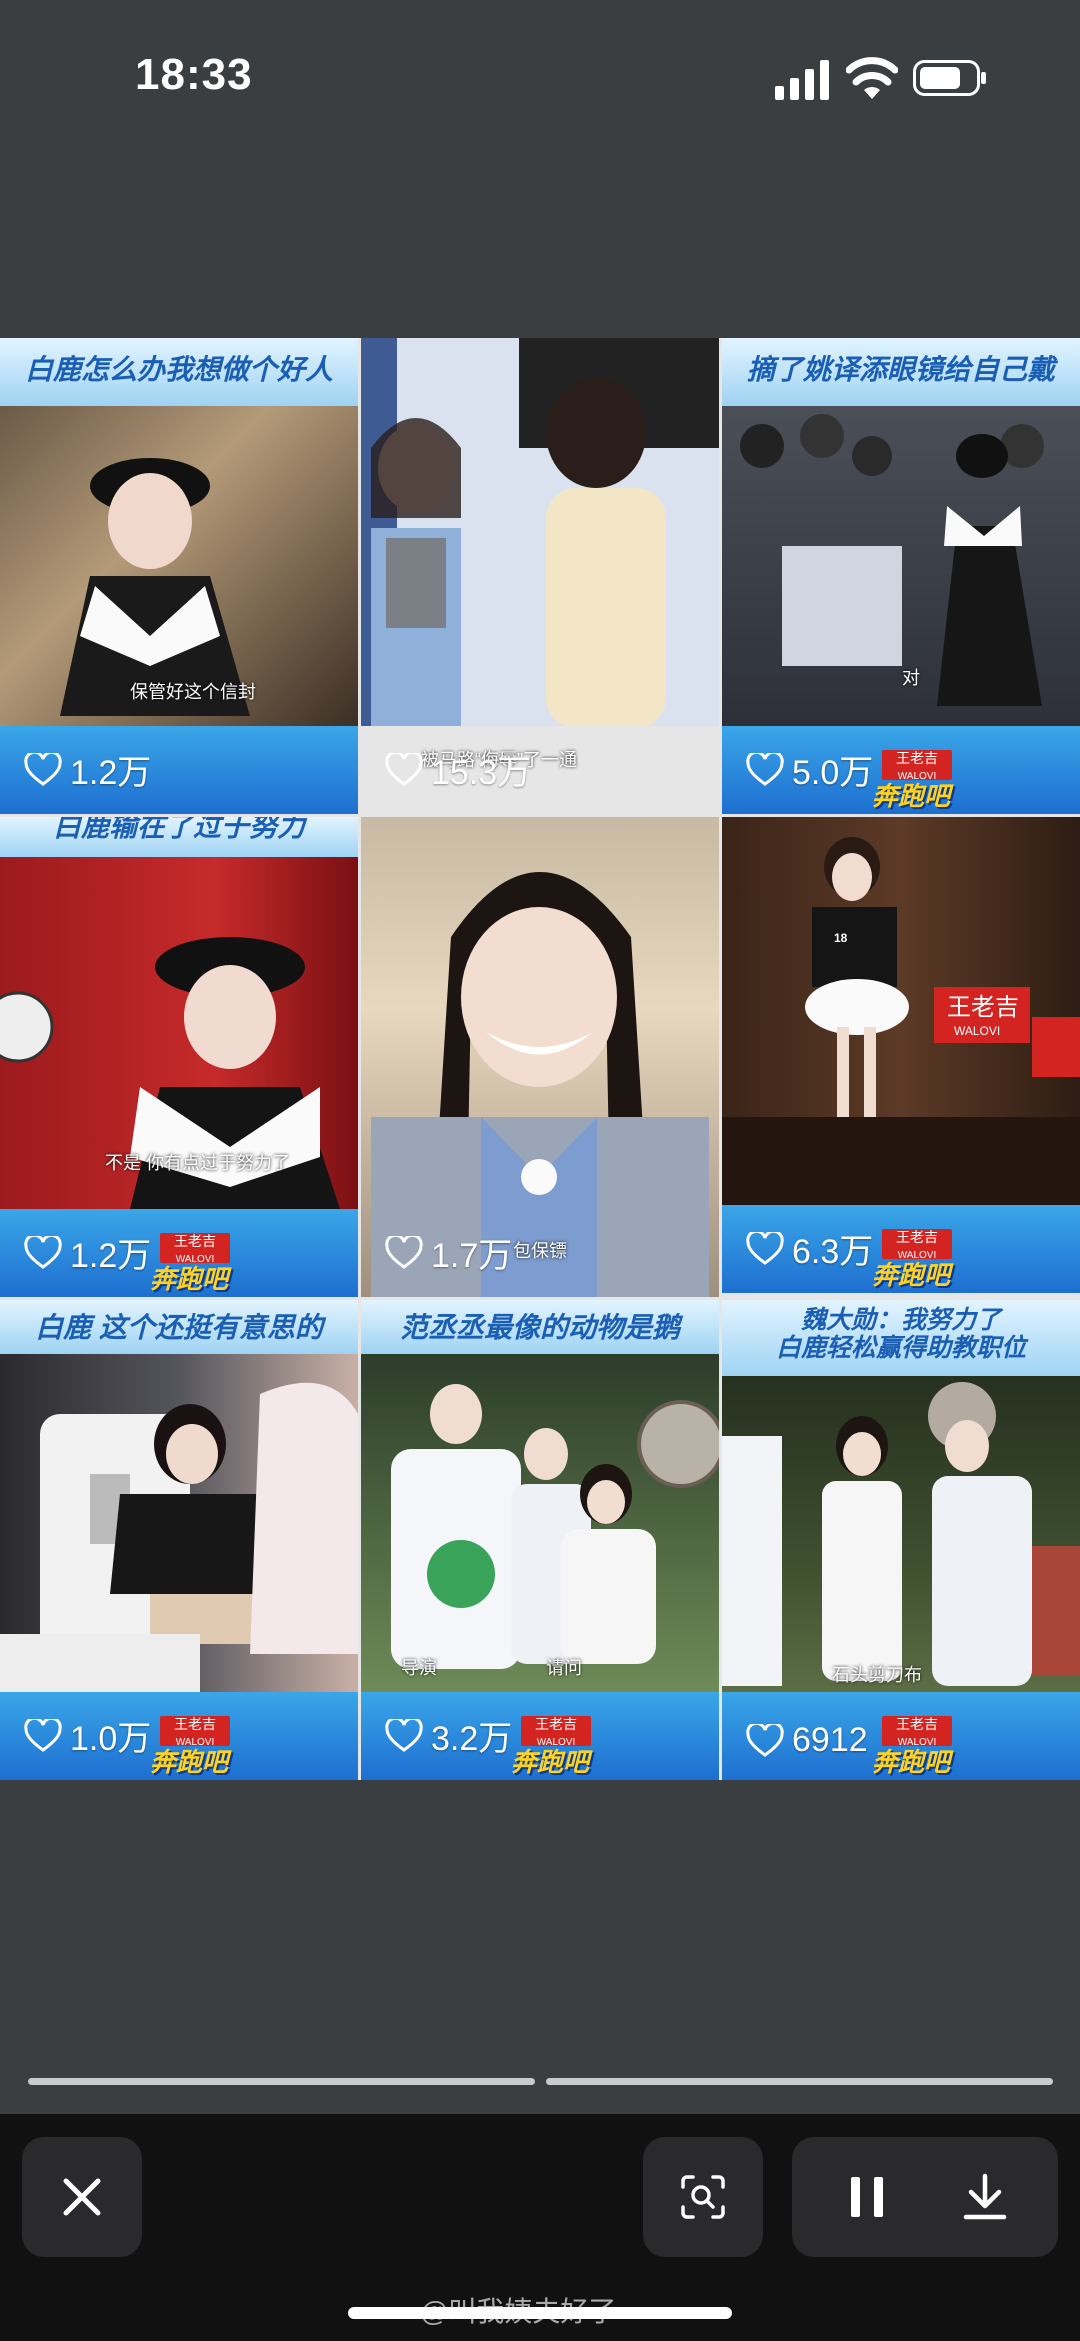 The width and height of the screenshot is (1080, 2341). What do you see at coordinates (540, 1523) in the screenshot?
I see `tile-photo: 导演 请问` at bounding box center [540, 1523].